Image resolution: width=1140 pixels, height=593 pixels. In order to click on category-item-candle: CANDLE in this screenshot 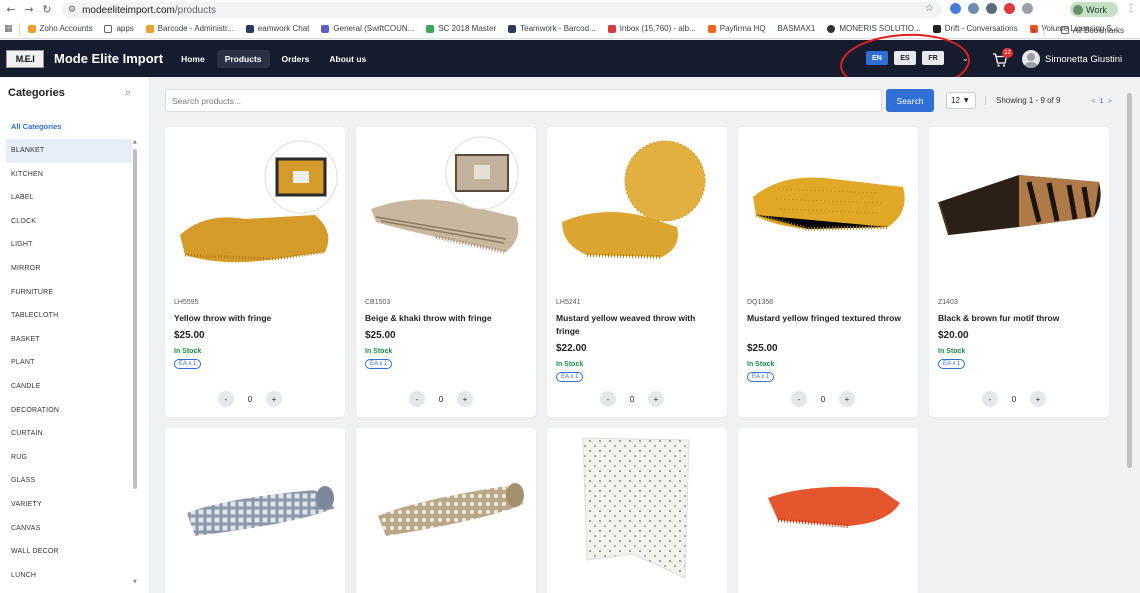, I will do `click(69, 387)`.